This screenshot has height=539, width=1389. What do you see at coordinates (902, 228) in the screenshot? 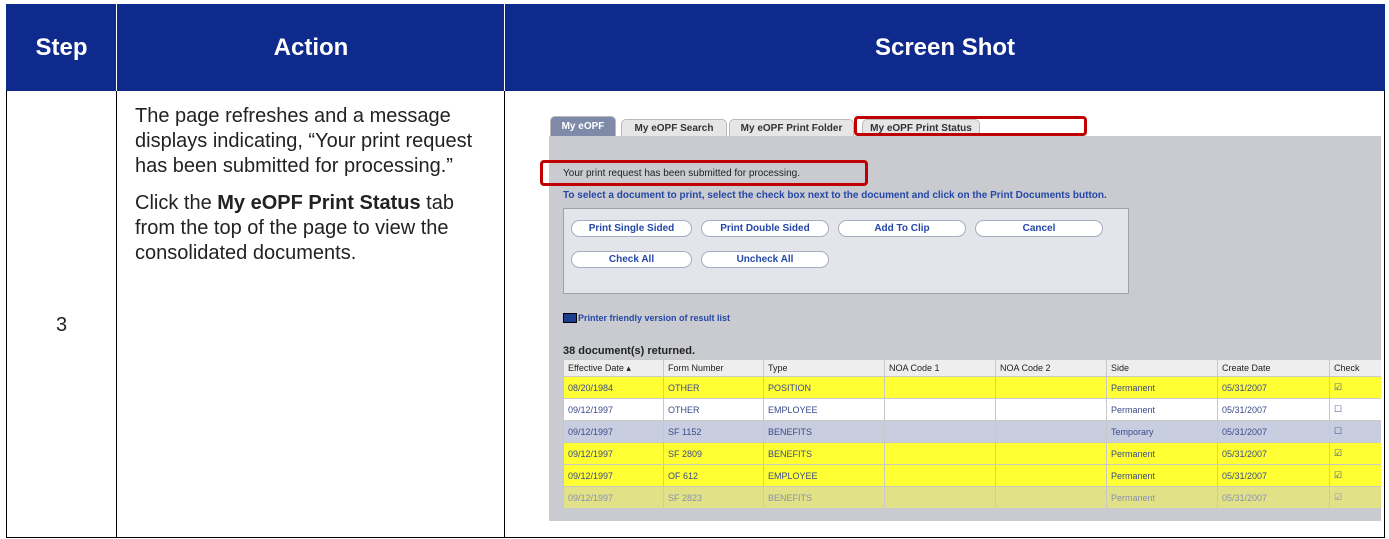
I see `add-to-clip-button: Add To Clip` at bounding box center [902, 228].